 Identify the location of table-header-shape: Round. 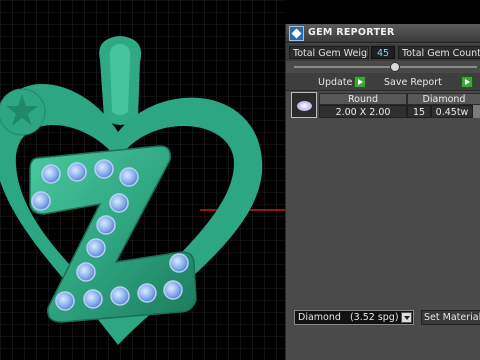
(363, 99).